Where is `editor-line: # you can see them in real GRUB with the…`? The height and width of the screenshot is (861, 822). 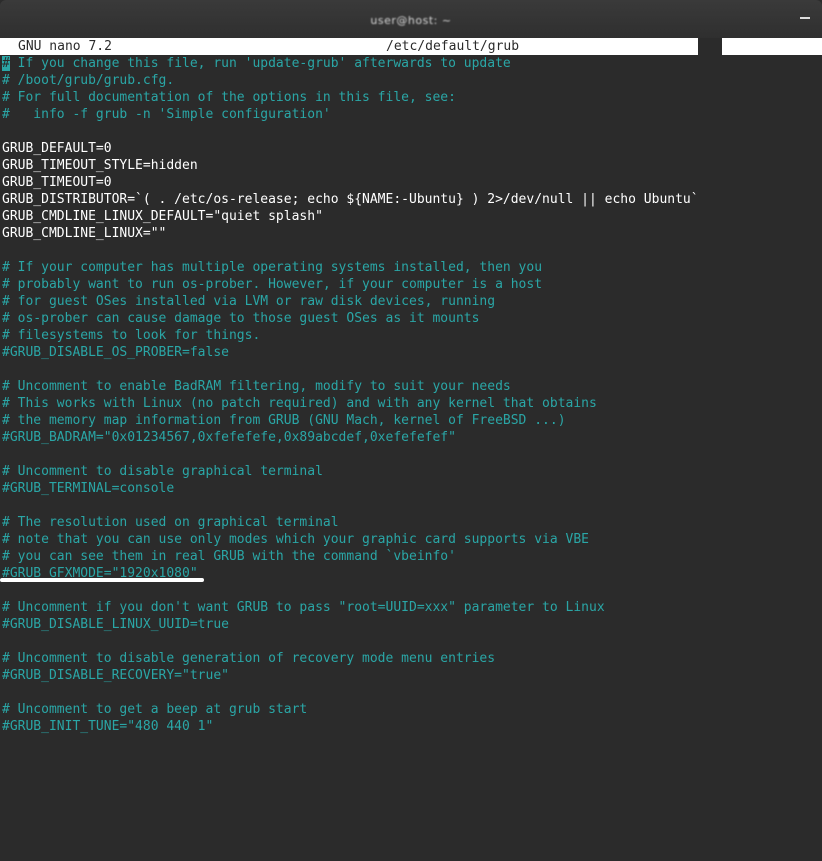
editor-line: # you can see them in real GRUB with the… is located at coordinates (411, 556).